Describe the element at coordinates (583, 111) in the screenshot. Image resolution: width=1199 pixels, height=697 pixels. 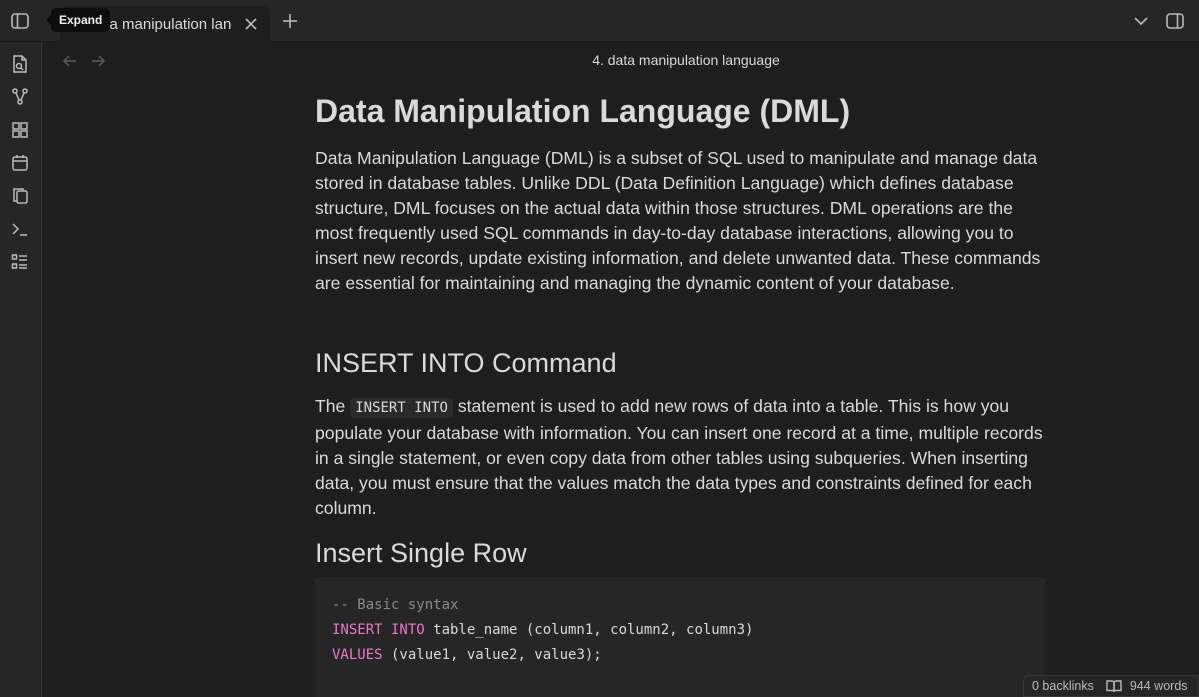
I see `heading-dml: Data Manipulation Language (DML)` at that location.